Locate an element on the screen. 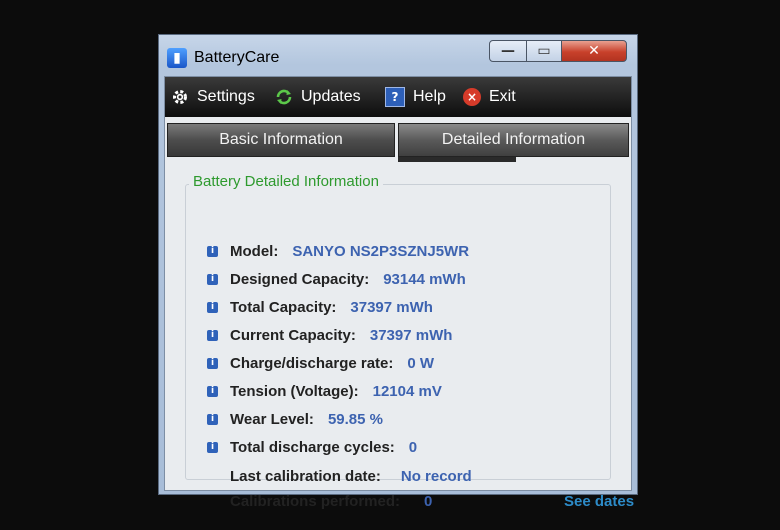  detail-label: Current Capacity: is located at coordinates (293, 335).